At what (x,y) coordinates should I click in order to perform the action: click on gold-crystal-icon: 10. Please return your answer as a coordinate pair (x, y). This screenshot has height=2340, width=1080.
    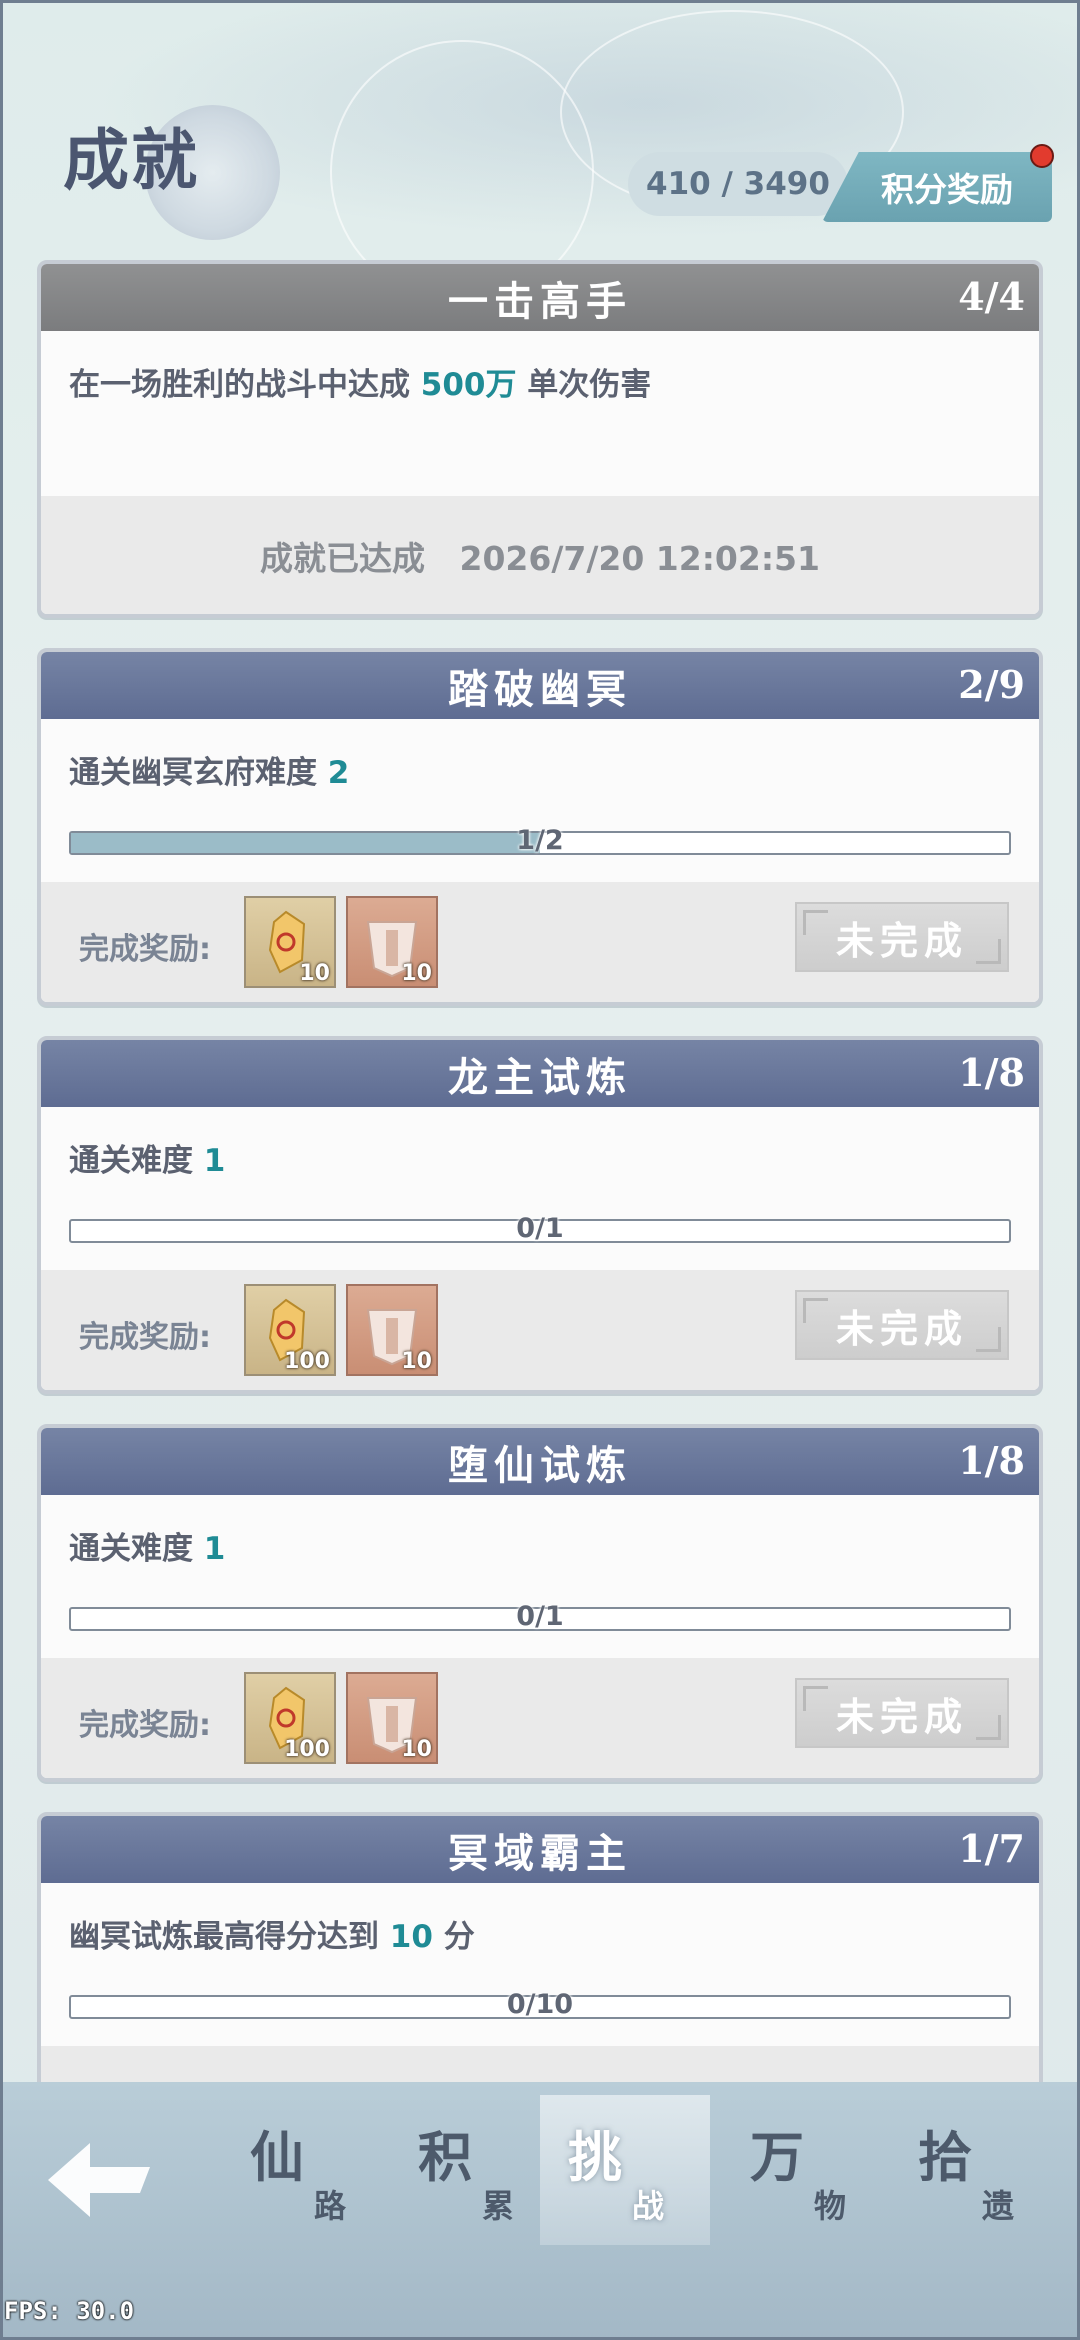
    Looking at the image, I should click on (290, 942).